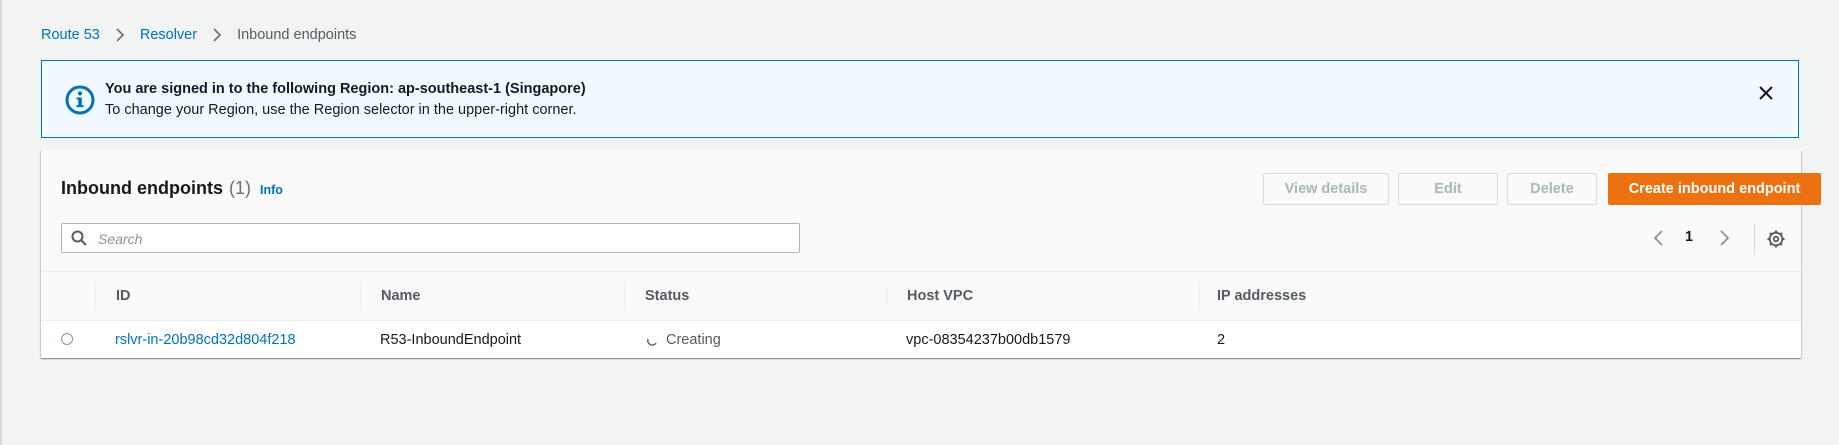 Image resolution: width=1839 pixels, height=445 pixels. Describe the element at coordinates (451, 339) in the screenshot. I see `endpoint-name: R53-InboundEndpoint` at that location.